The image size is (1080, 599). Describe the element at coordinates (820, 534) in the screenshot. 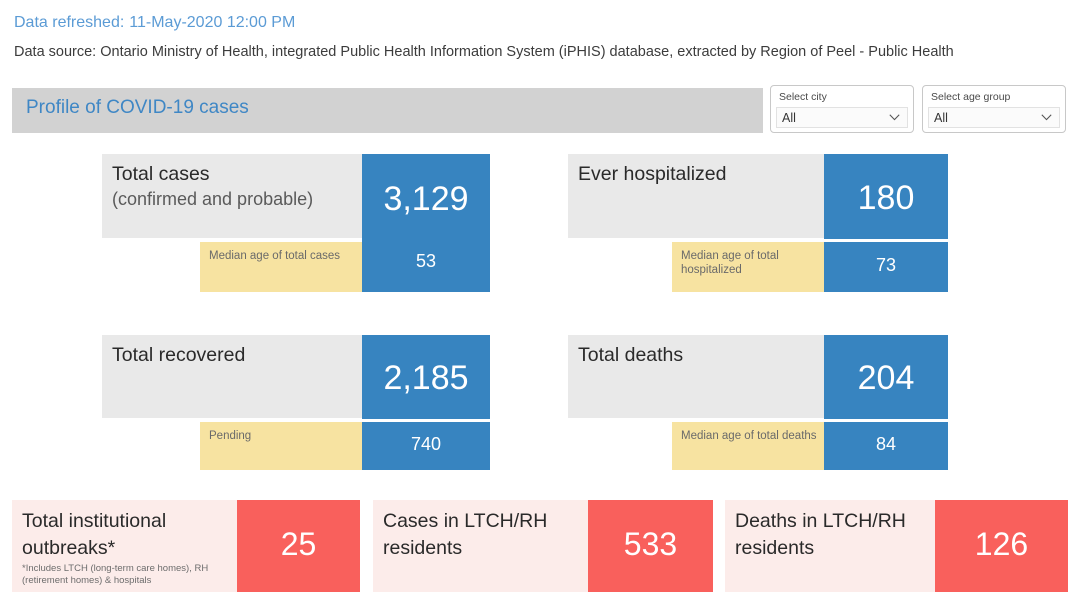

I see `outbreak-card-title: Deaths in LTCH/RH residents` at that location.